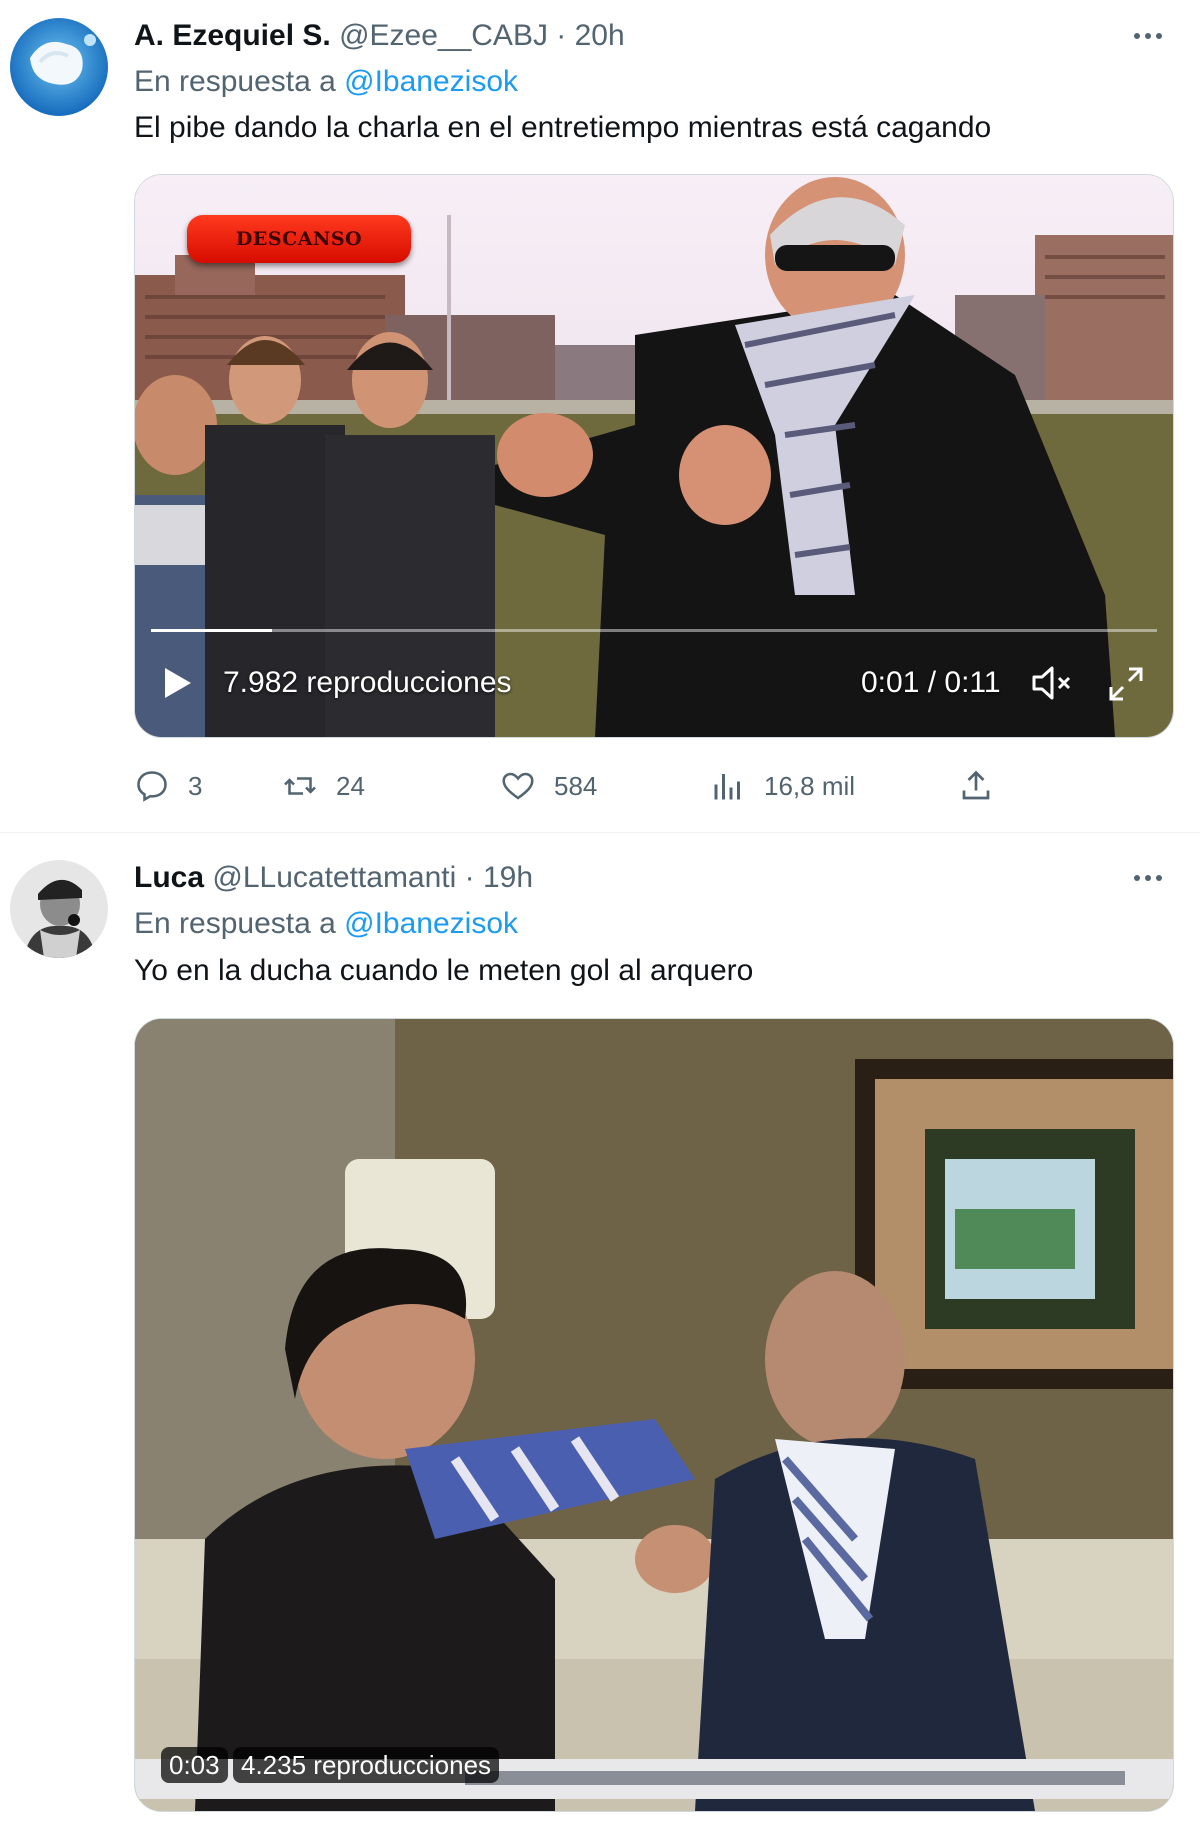 This screenshot has width=1200, height=1825. What do you see at coordinates (576, 785) in the screenshot?
I see `like-count: 584` at bounding box center [576, 785].